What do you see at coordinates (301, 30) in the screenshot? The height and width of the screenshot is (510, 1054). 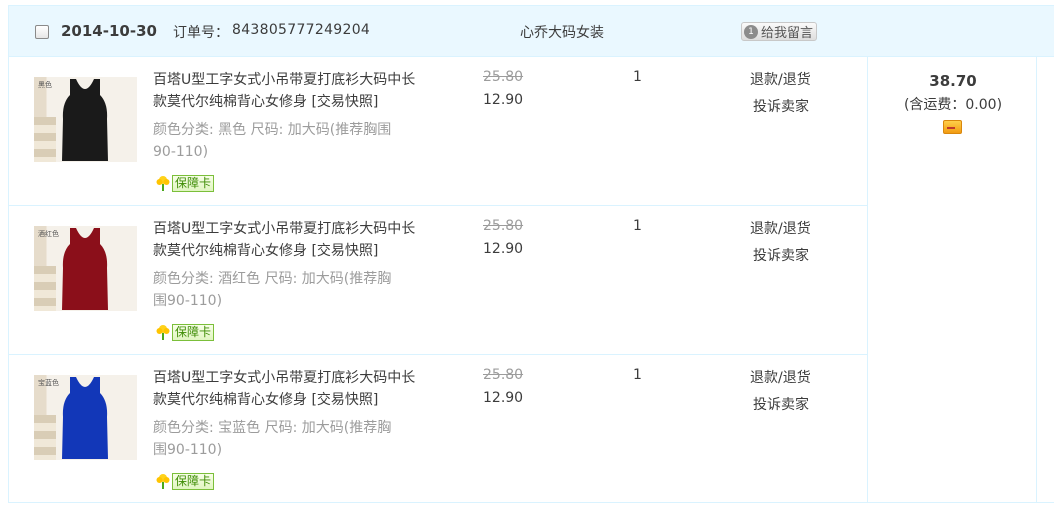 I see `order-number: 843805777249204` at bounding box center [301, 30].